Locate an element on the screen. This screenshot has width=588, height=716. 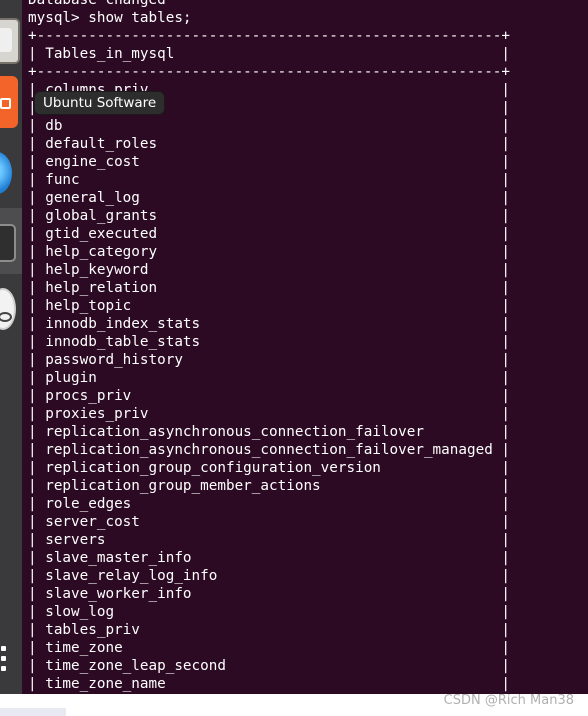
terminal-line: | role_edges | is located at coordinates (269, 504).